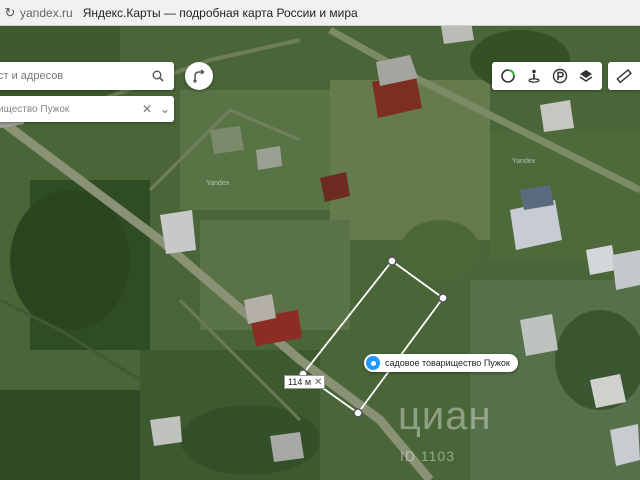 The width and height of the screenshot is (640, 480). What do you see at coordinates (586, 76) in the screenshot?
I see `layers-icon` at bounding box center [586, 76].